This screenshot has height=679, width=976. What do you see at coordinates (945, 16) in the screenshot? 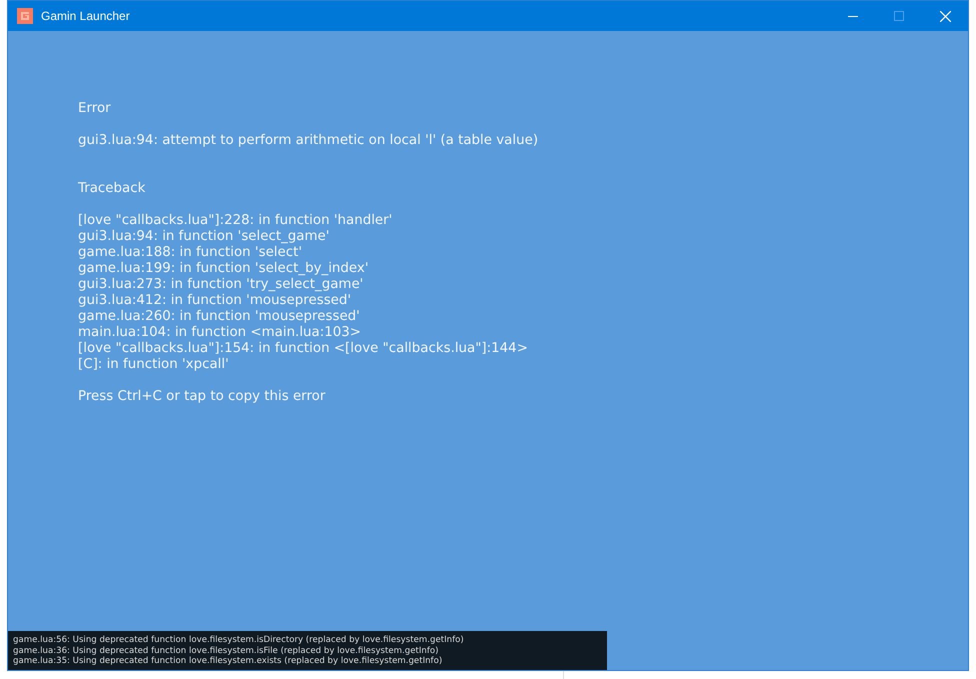
I see `close-icon` at bounding box center [945, 16].